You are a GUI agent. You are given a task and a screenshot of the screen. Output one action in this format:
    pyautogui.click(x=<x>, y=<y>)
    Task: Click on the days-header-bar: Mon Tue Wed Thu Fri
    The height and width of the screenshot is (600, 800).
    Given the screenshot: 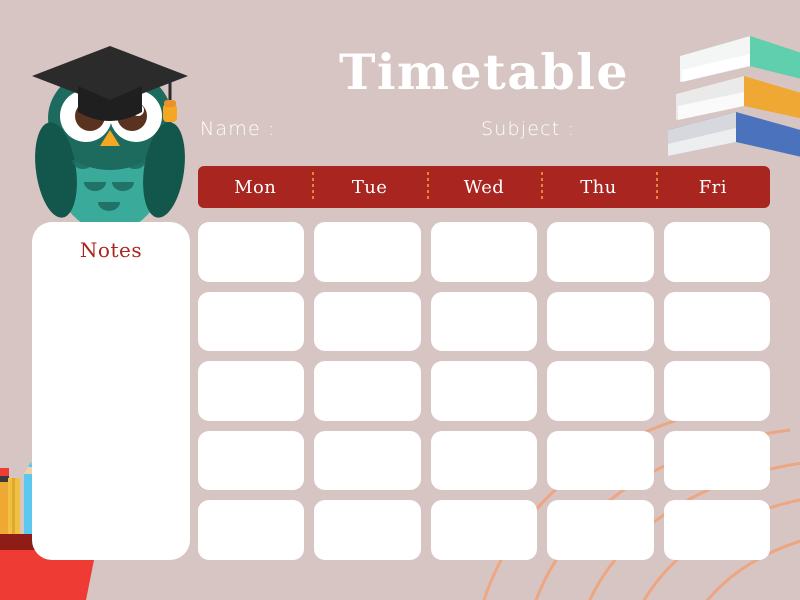 What is the action you would take?
    pyautogui.click(x=484, y=187)
    